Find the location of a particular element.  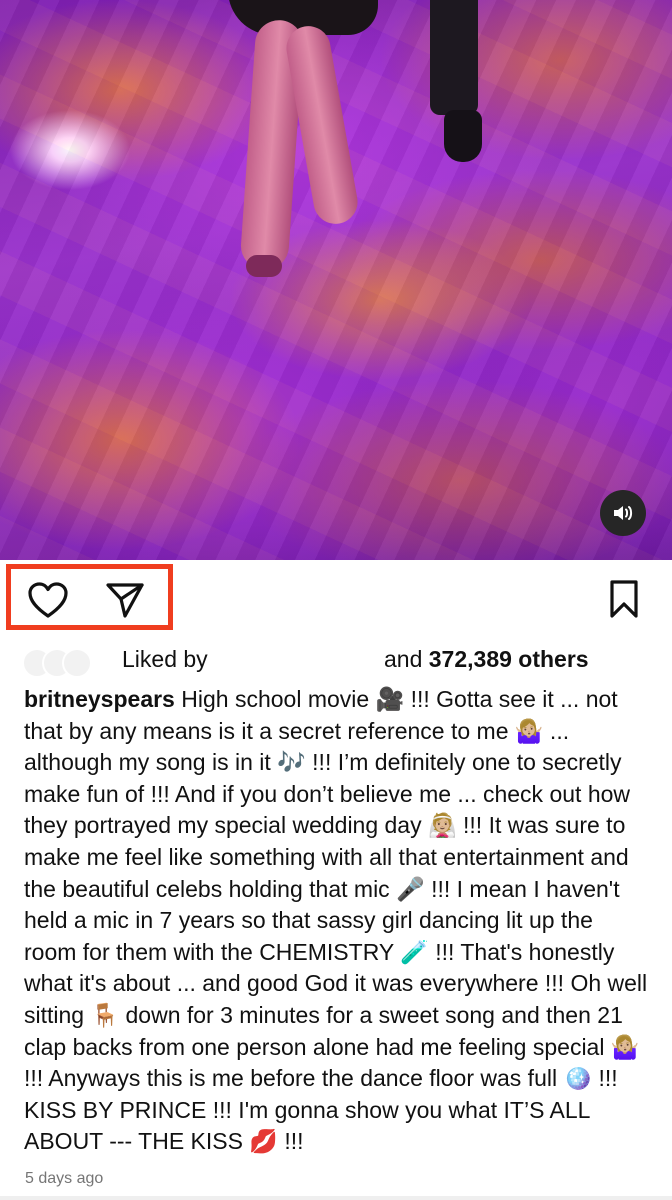

partner-shoe is located at coordinates (463, 136).